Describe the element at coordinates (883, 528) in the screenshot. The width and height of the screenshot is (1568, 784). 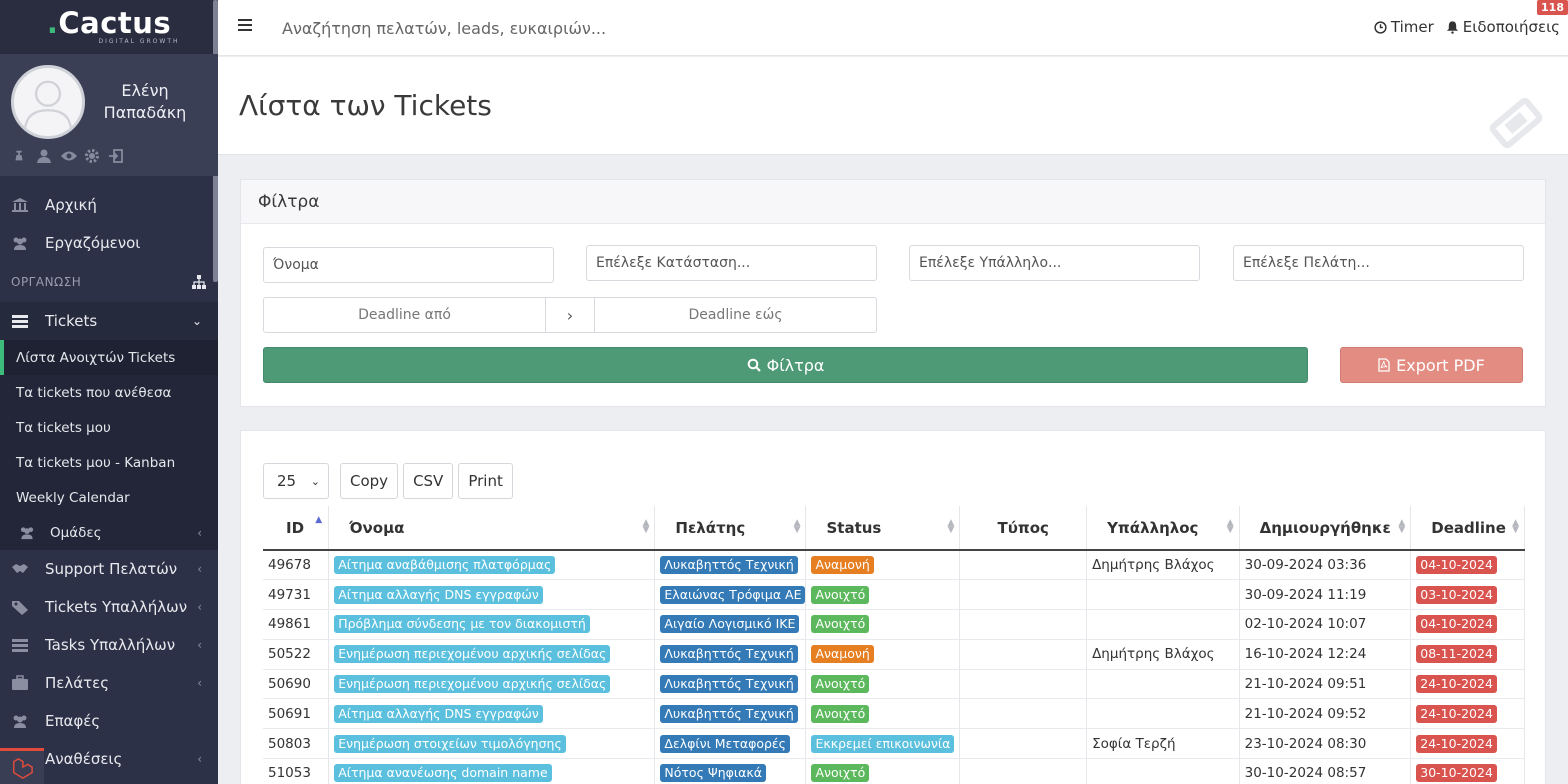
I see `column-header-status: Status ▲ ▼` at that location.